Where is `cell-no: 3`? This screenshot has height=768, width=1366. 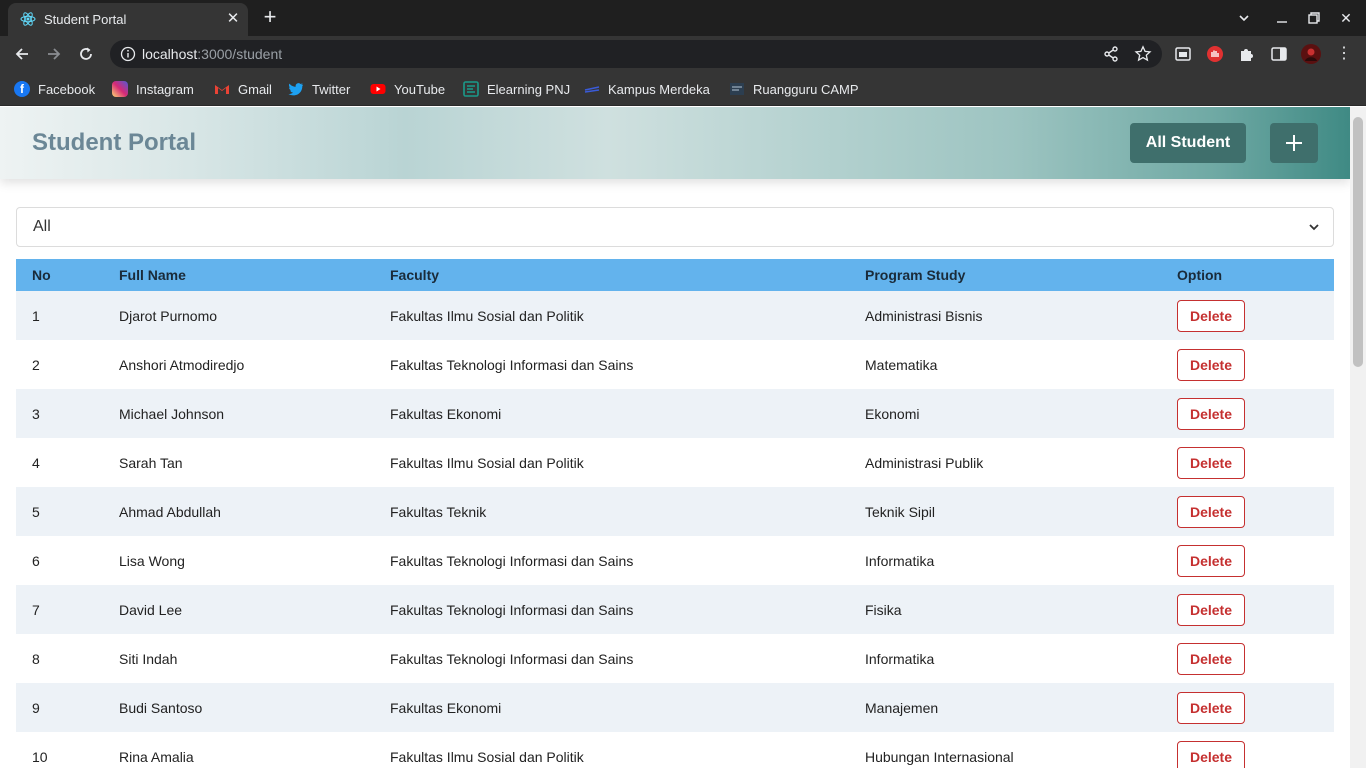
cell-no: 3 is located at coordinates (36, 413).